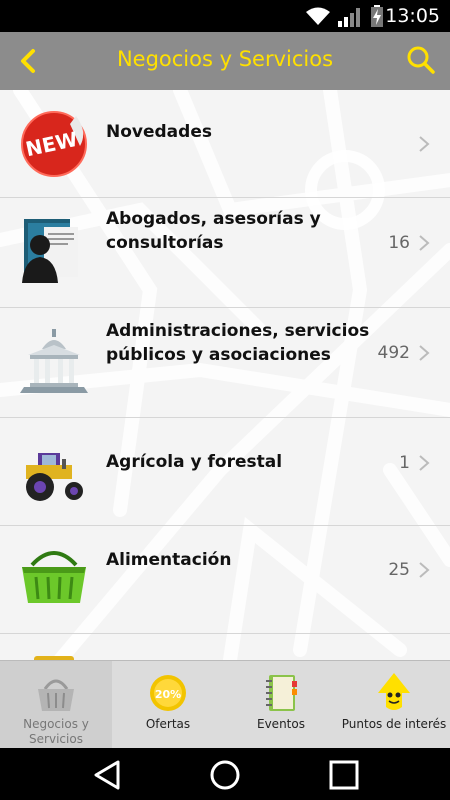 The width and height of the screenshot is (450, 800). Describe the element at coordinates (194, 462) in the screenshot. I see `list-item-label: Agrícola y forestal` at that location.